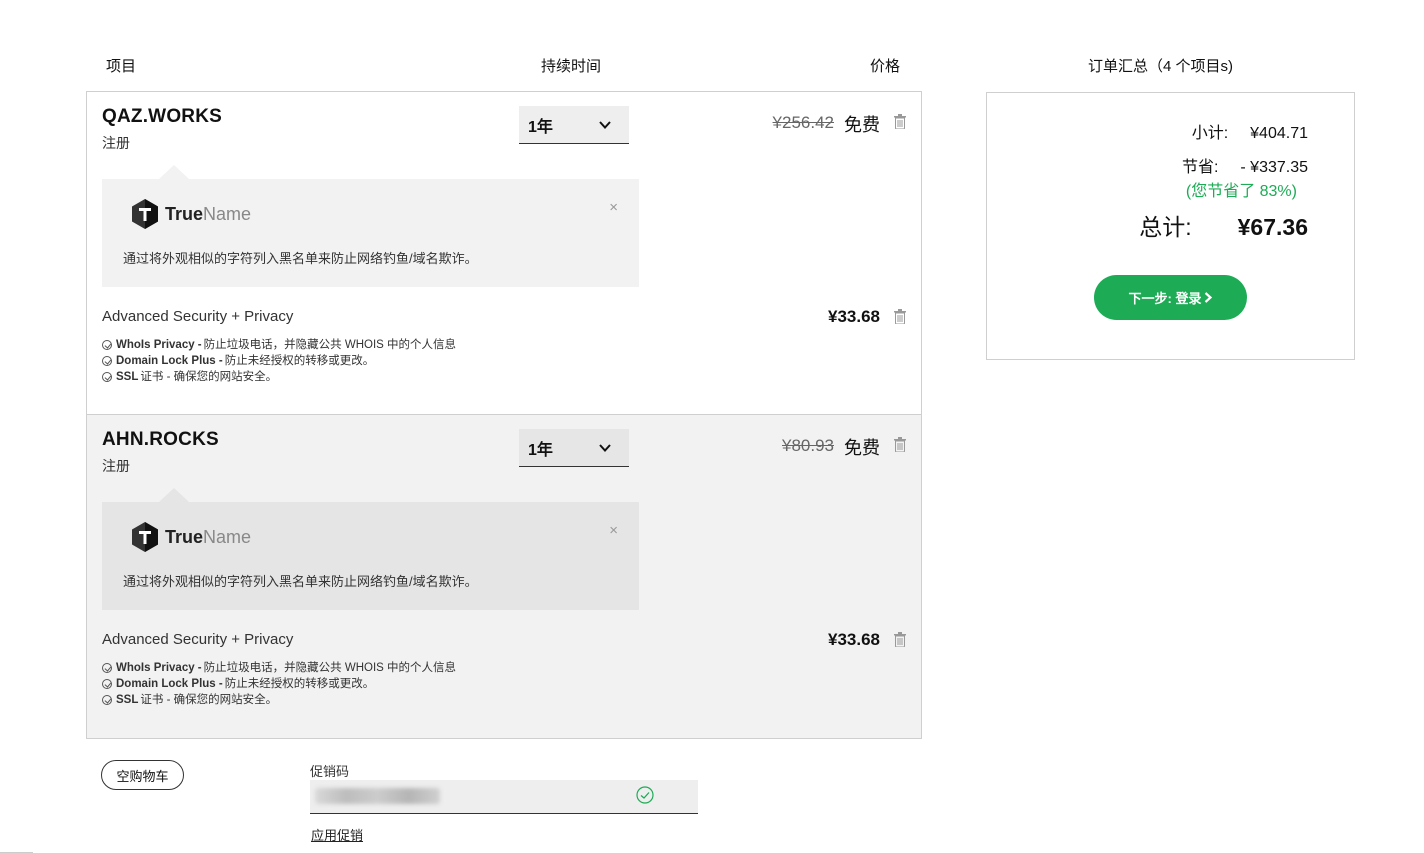 The image size is (1424, 853). Describe the element at coordinates (1272, 227) in the screenshot. I see `total-value: ¥67.36` at that location.